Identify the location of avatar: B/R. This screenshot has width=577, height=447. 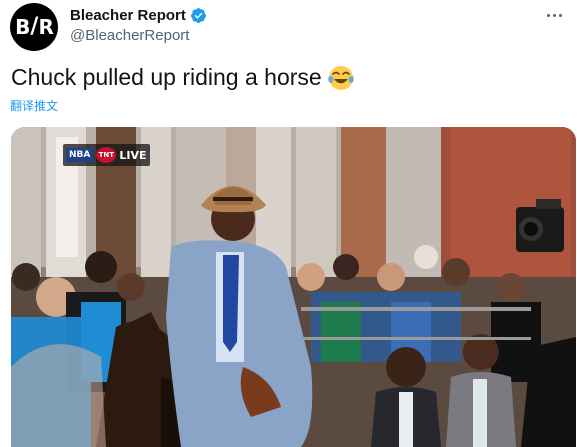
(34, 27).